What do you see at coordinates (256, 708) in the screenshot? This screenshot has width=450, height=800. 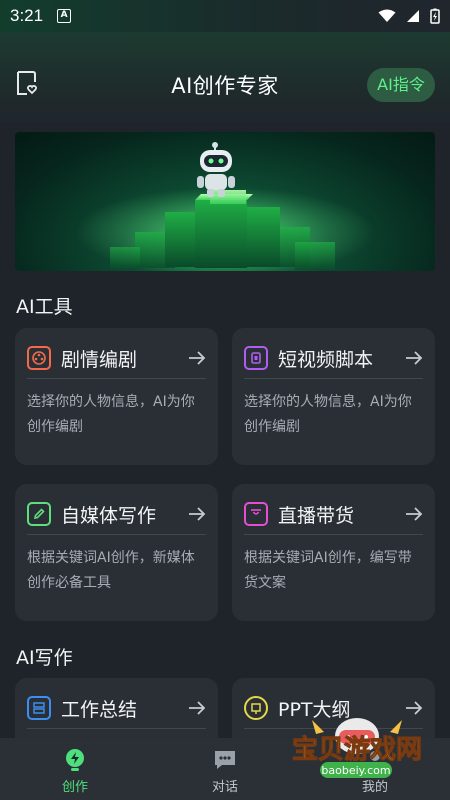 I see `presentation-icon` at bounding box center [256, 708].